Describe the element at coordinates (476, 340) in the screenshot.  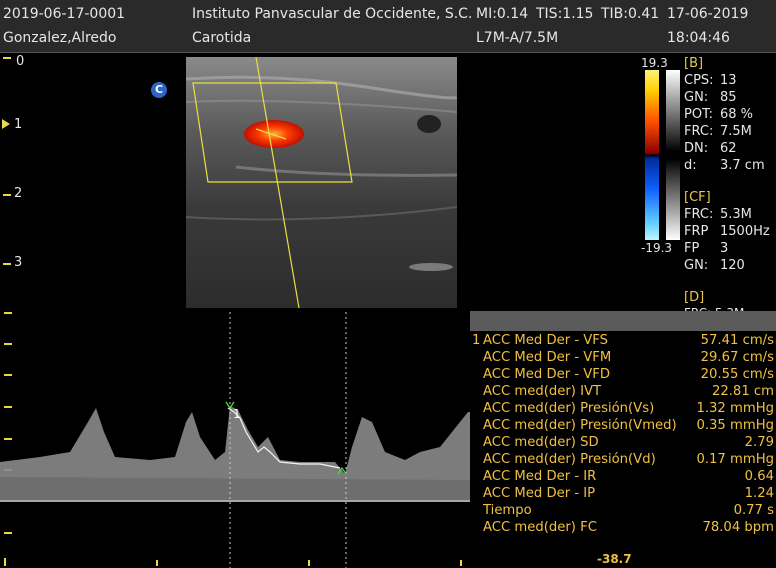
I see `measurement-index: 1` at that location.